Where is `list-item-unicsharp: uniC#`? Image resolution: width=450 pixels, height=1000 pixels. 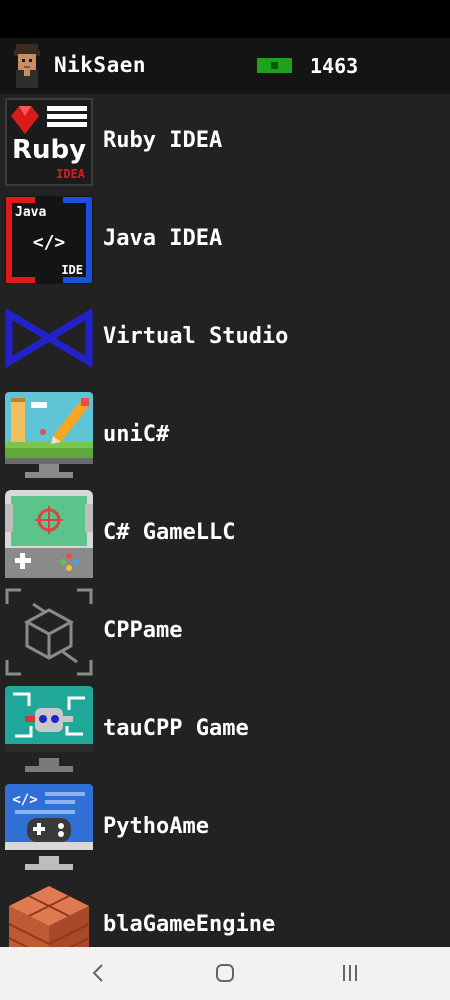
list-item-unicsharp: uniC# is located at coordinates (225, 437).